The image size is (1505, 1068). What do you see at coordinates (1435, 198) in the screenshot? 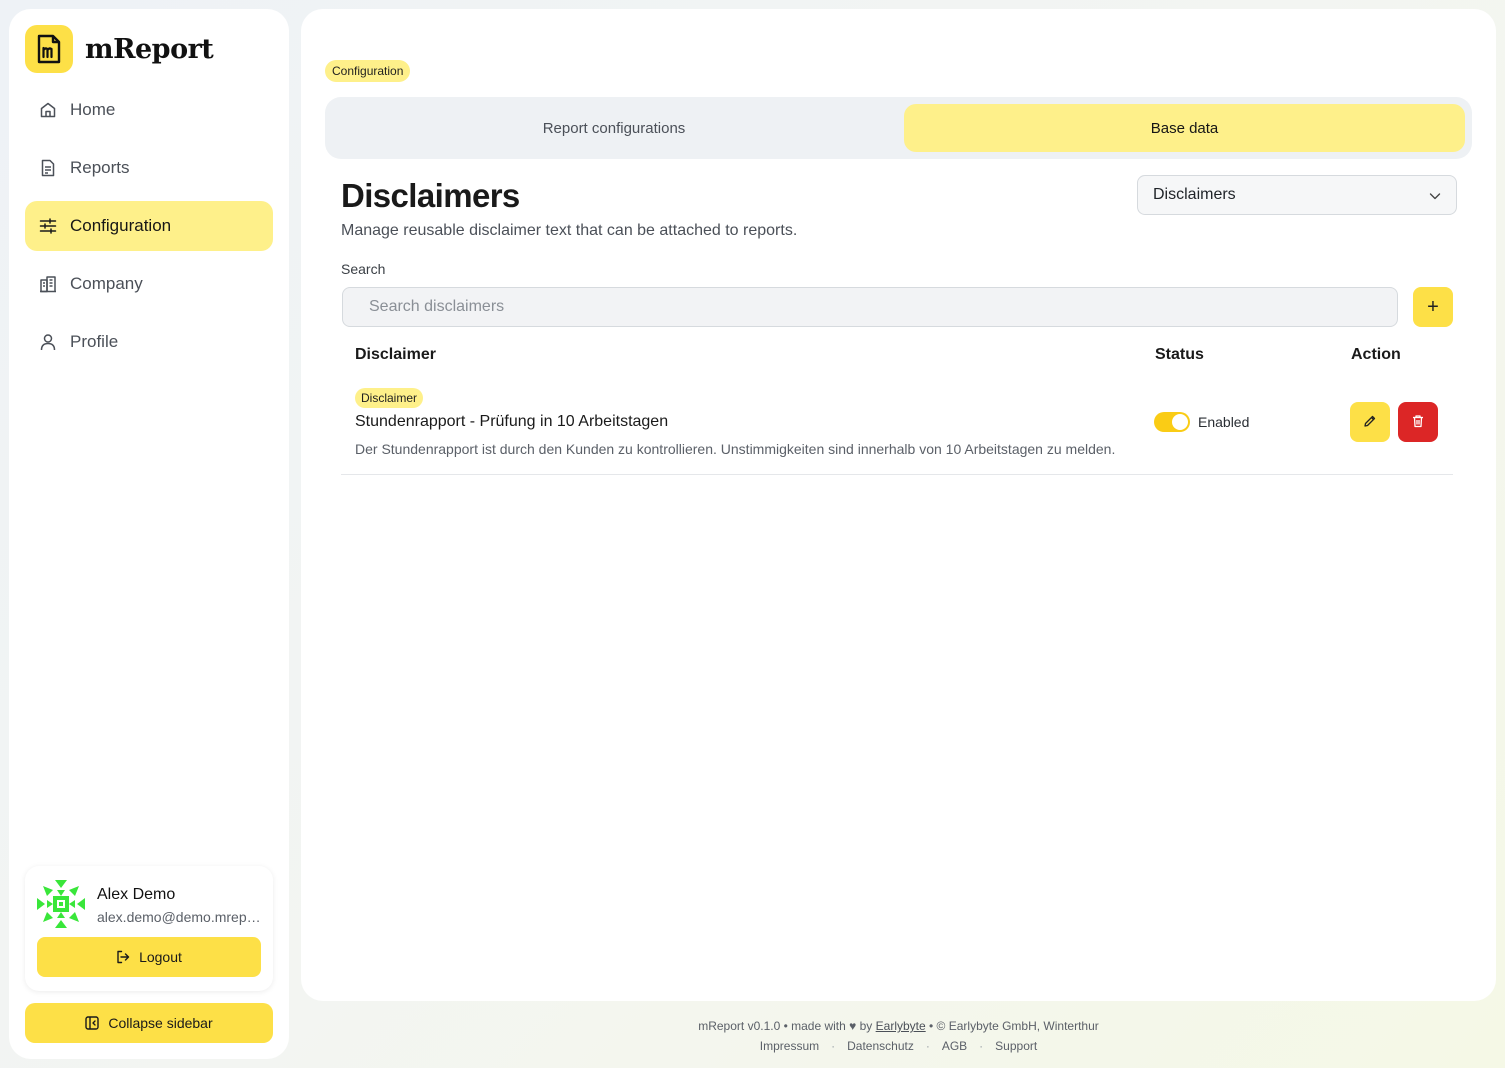
I see `chevron-down-icon` at bounding box center [1435, 198].